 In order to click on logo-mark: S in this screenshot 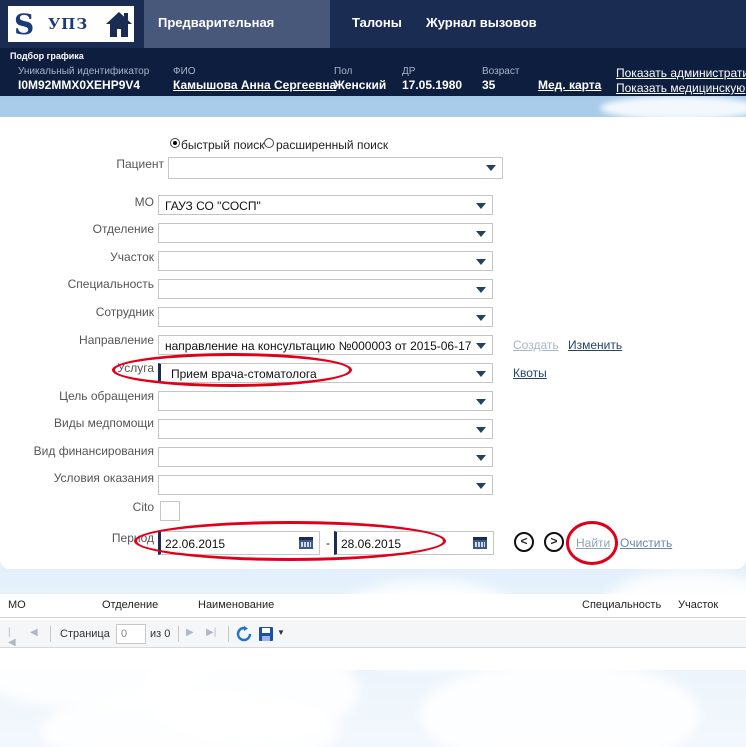, I will do `click(24, 24)`.